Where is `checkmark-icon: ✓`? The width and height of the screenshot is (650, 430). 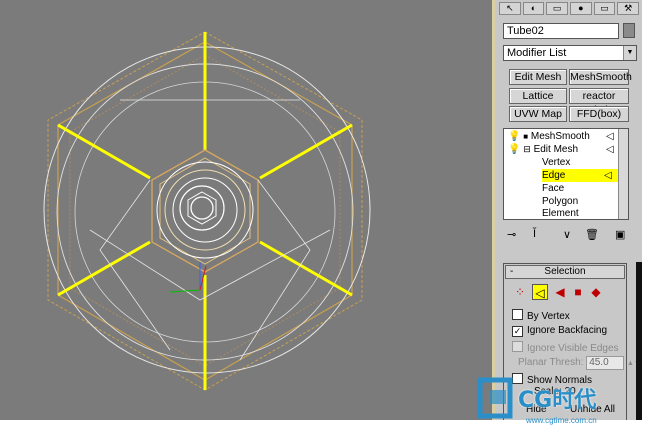
checkmark-icon: ✓ is located at coordinates (517, 331).